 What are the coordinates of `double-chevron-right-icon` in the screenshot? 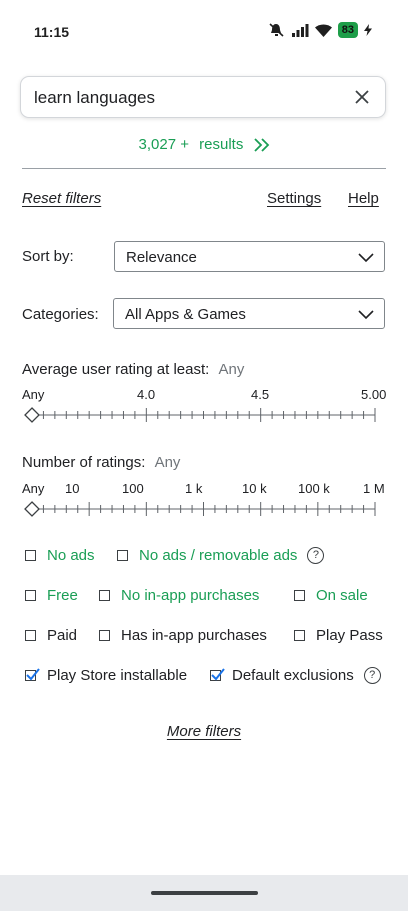 It's located at (261, 145).